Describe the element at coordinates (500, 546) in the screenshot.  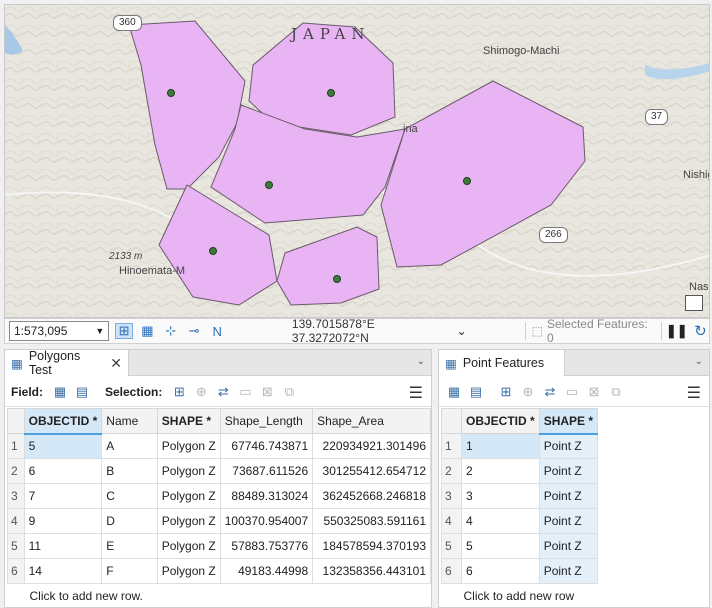
I see `table-cell: 5` at that location.